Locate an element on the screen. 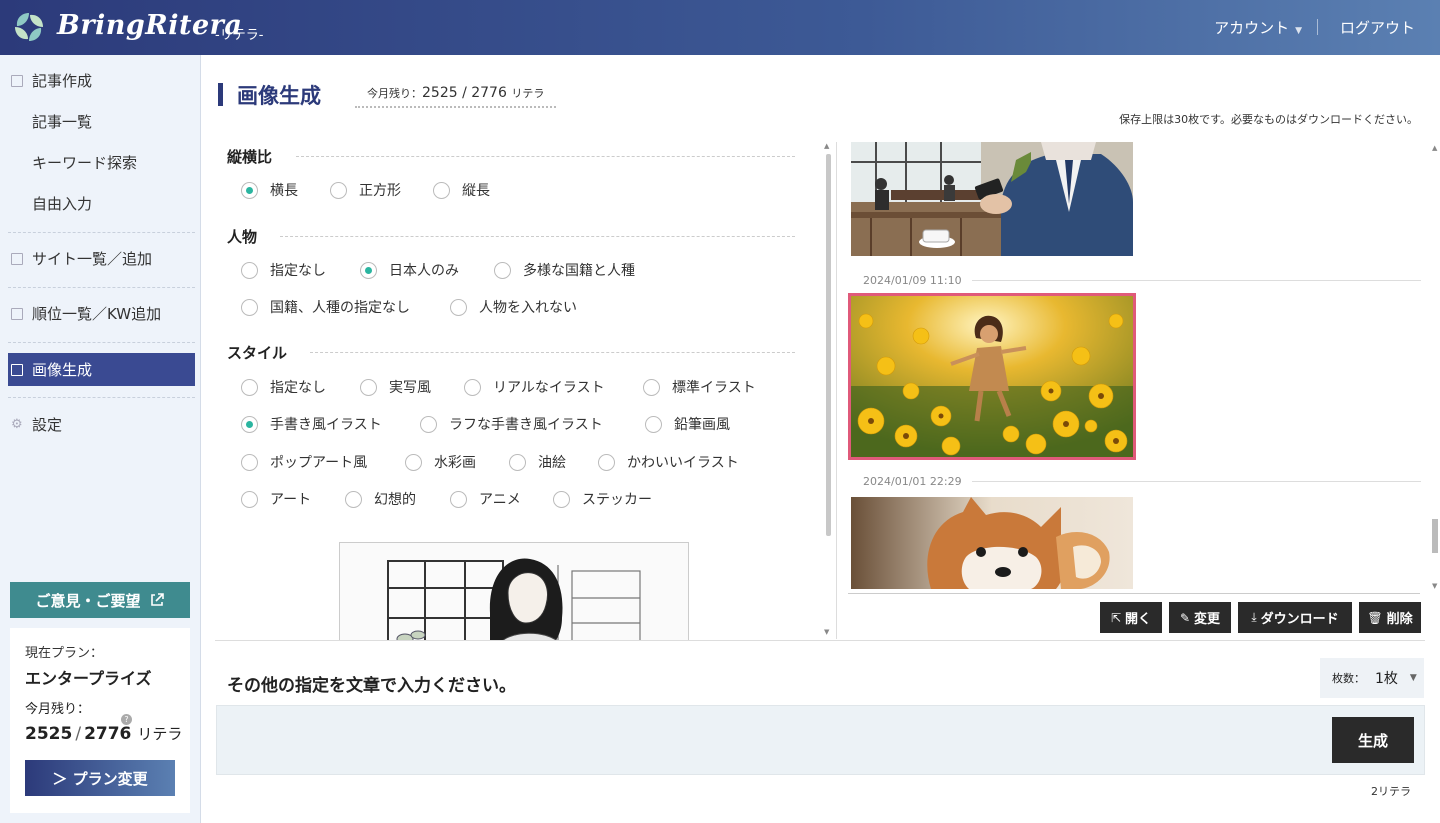 The width and height of the screenshot is (1440, 823). radio-style-pencil: 鉛筆画風 is located at coordinates (687, 424).